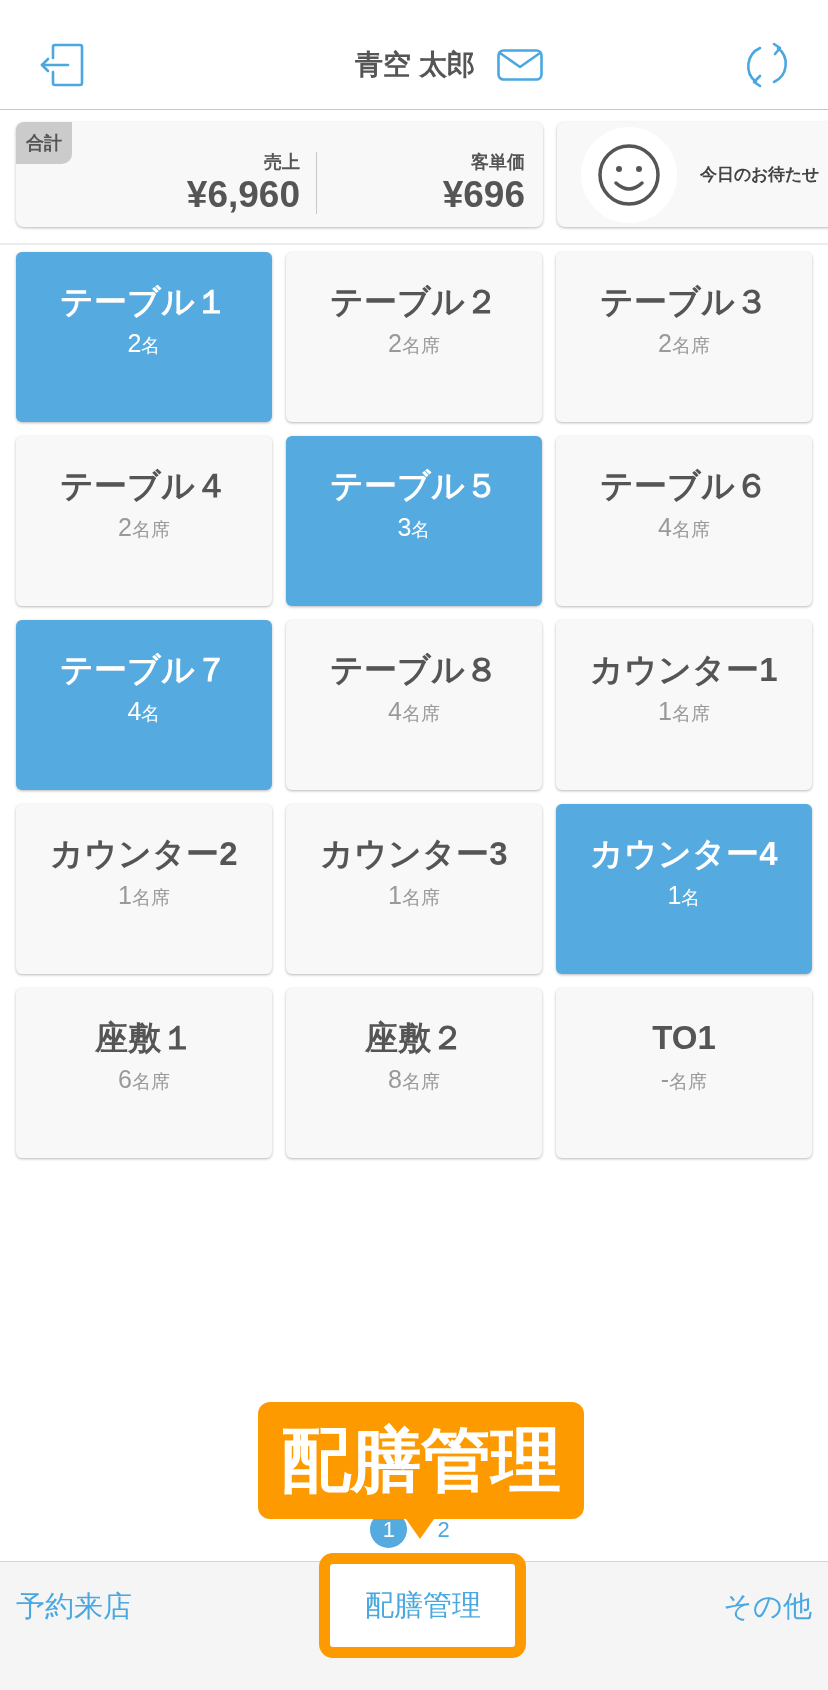  What do you see at coordinates (767, 64) in the screenshot?
I see `refresh-icon` at bounding box center [767, 64].